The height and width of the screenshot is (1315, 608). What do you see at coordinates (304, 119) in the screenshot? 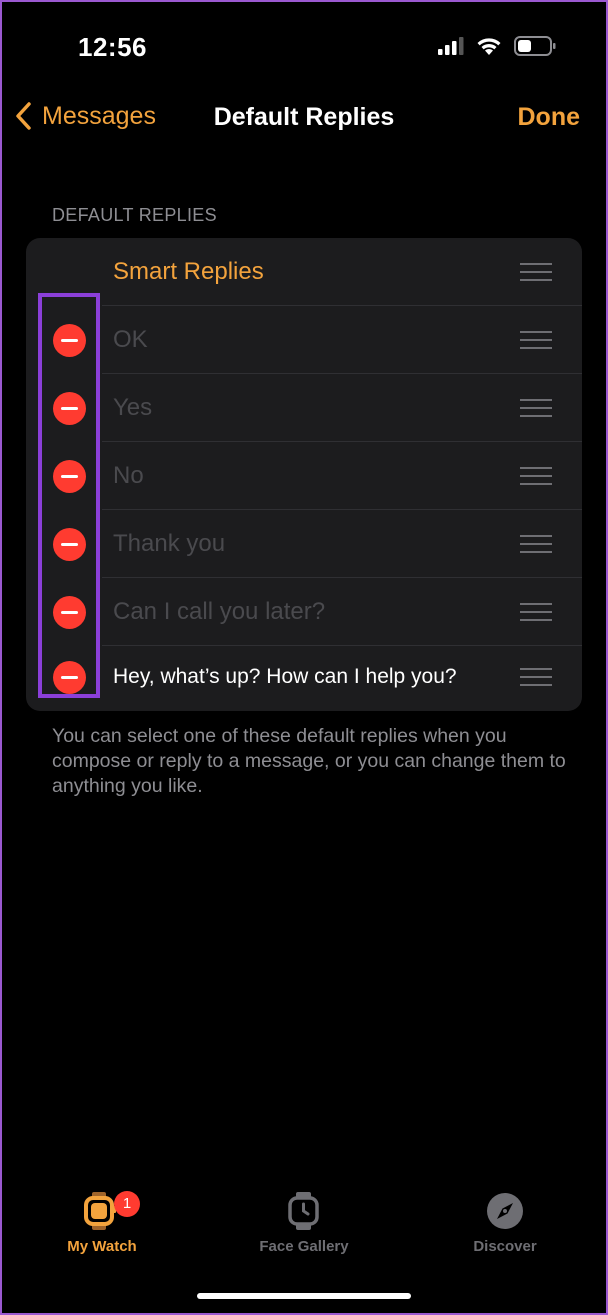
I see `navigation-bar: Messages Default Replies Done` at bounding box center [304, 119].